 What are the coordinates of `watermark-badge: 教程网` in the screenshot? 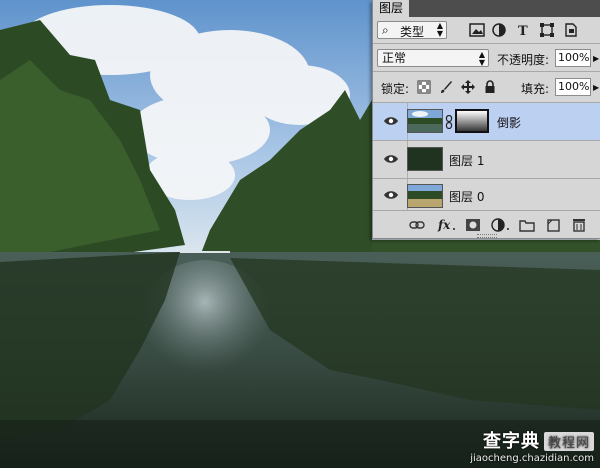 It's located at (568, 441).